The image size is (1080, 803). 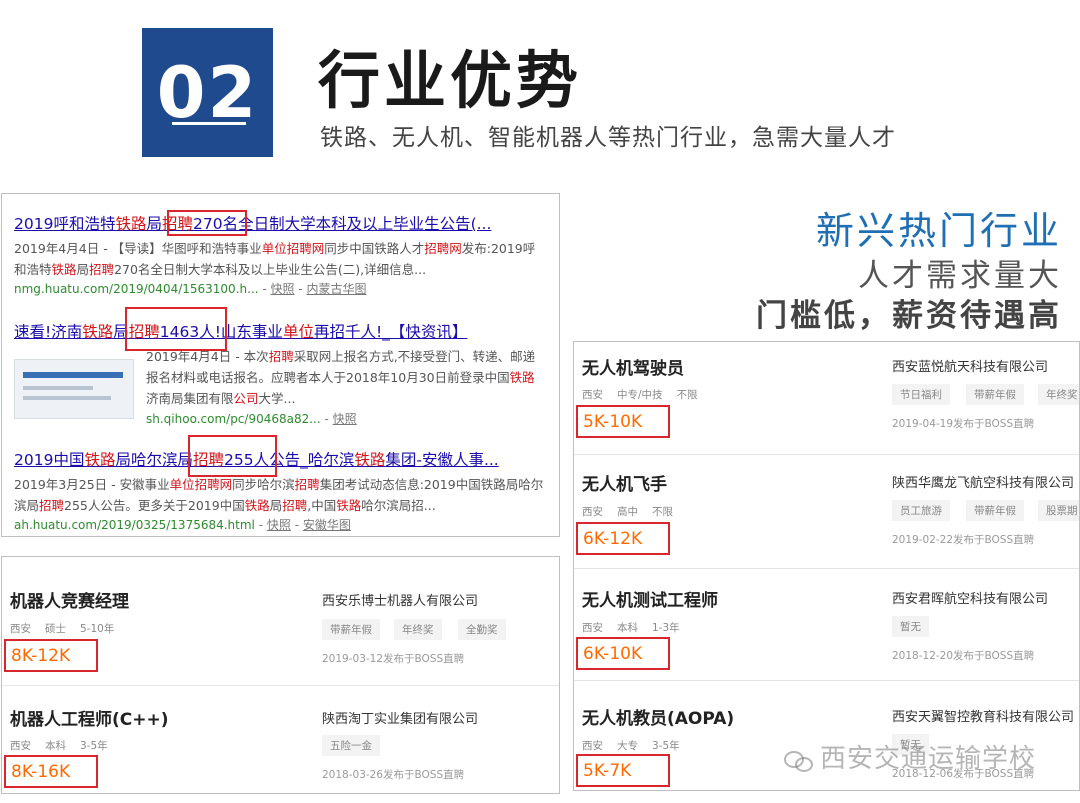 I want to click on job-post-date: 2019-03-12发布于BOSS直聘, so click(x=393, y=659).